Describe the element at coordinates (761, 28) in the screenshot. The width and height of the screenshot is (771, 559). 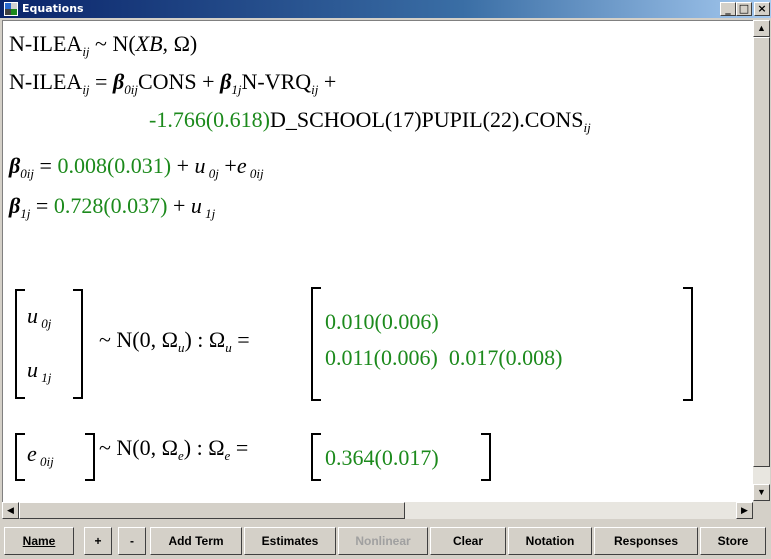
I see `scroll-up-icon: ▲` at that location.